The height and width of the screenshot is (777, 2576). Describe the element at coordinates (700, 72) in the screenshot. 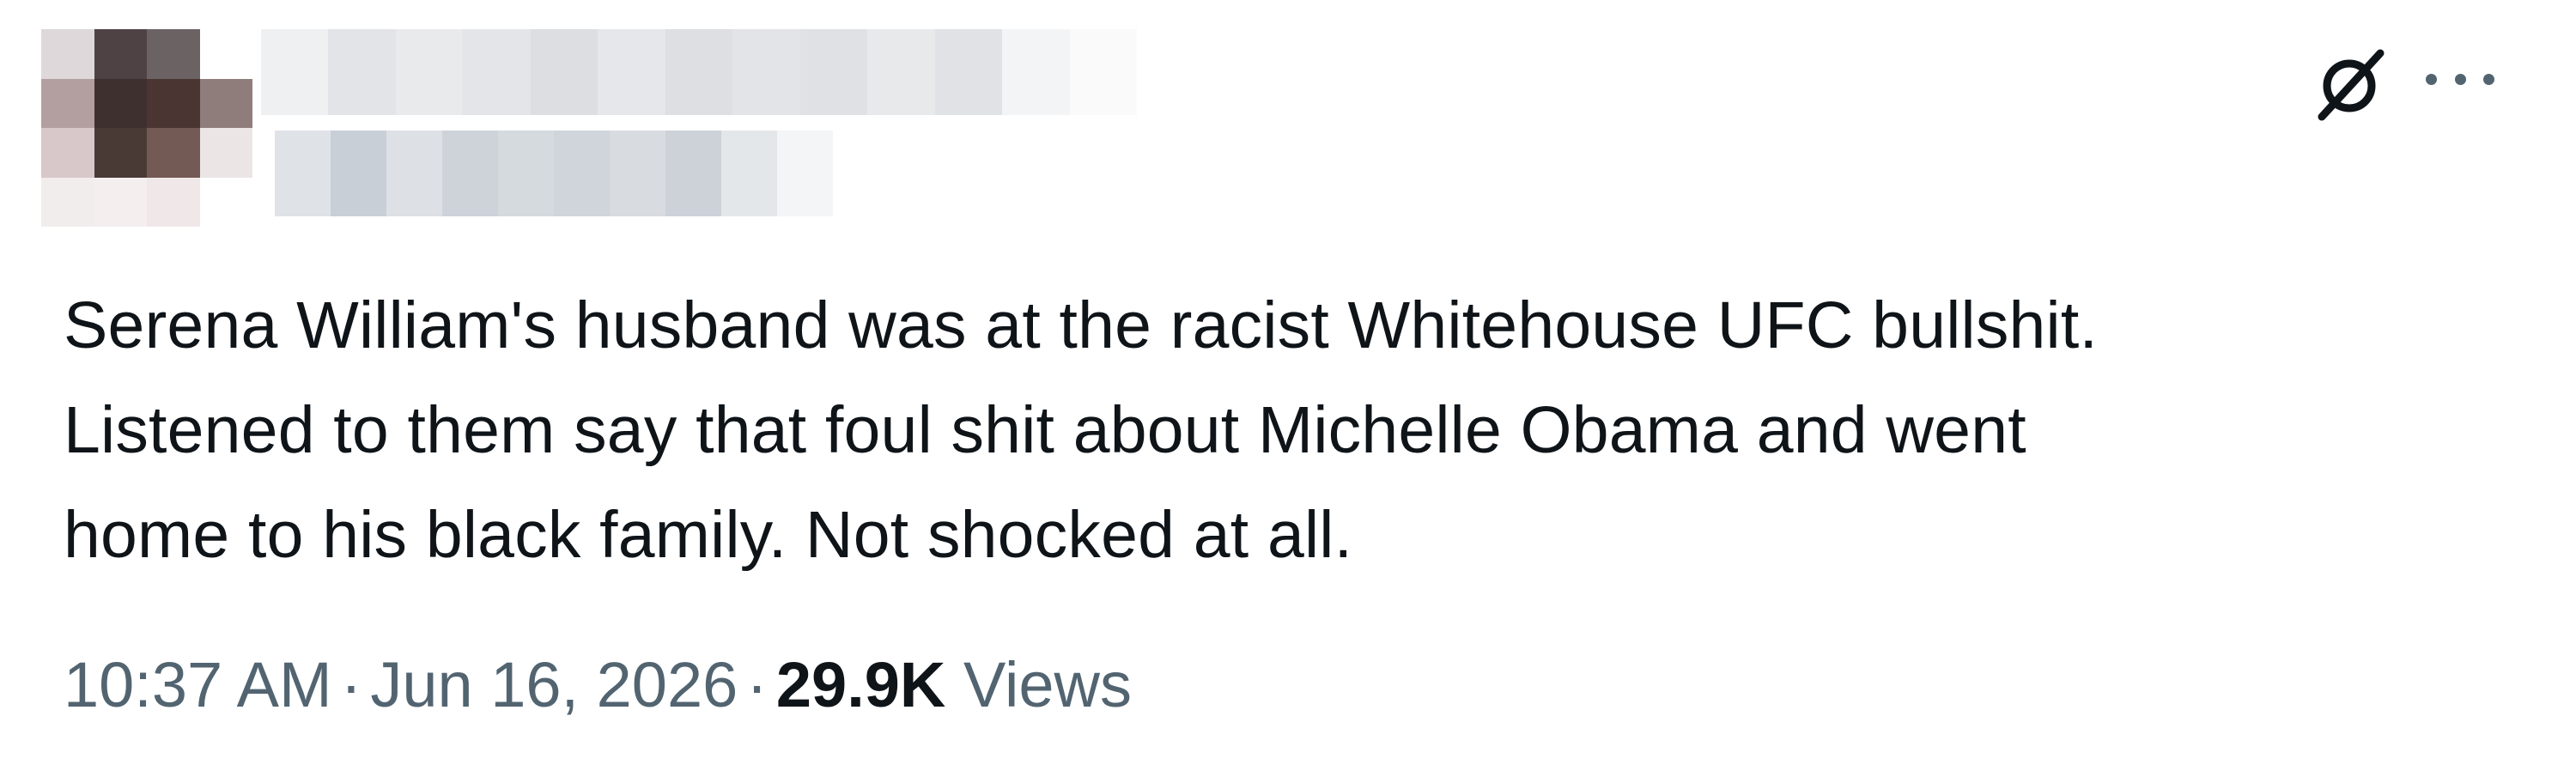

I see `author-display-name` at that location.